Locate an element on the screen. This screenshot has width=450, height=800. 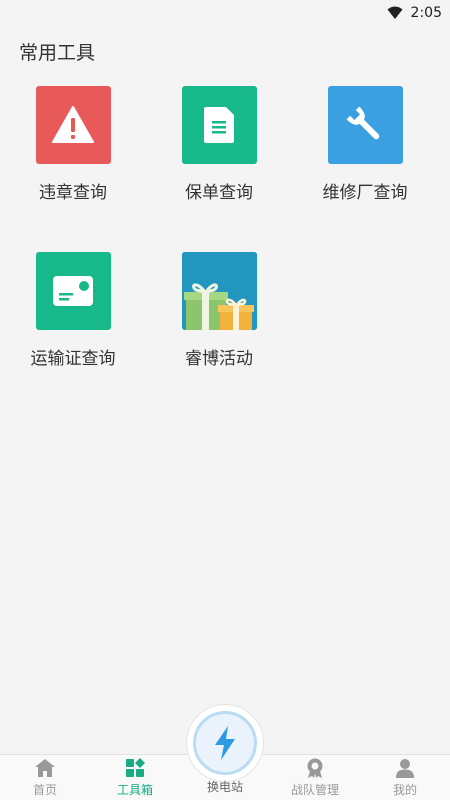
tool-policy-query: 保单查询 is located at coordinates (219, 146).